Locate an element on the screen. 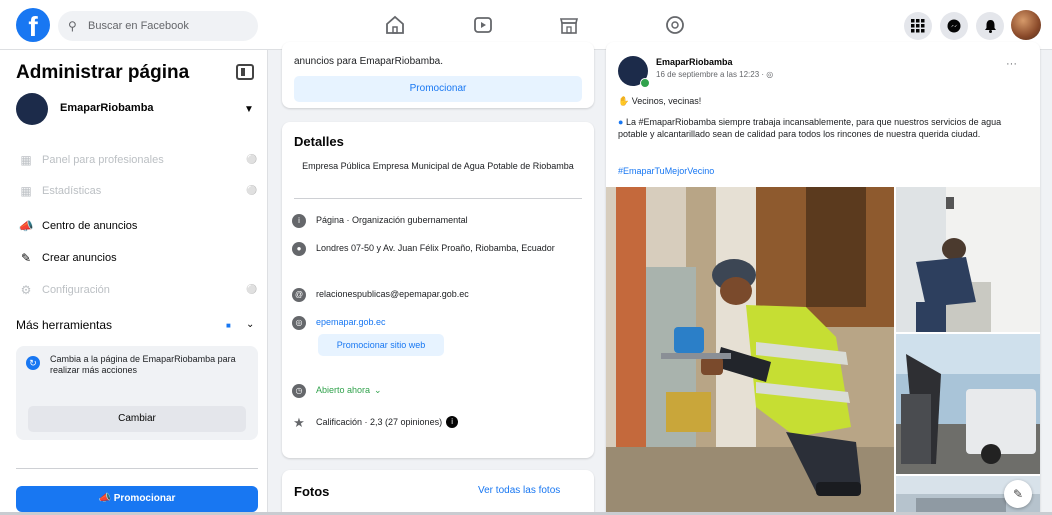 This screenshot has height=515, width=1052. search-input: ⚲ Buscar en Facebook is located at coordinates (158, 26).